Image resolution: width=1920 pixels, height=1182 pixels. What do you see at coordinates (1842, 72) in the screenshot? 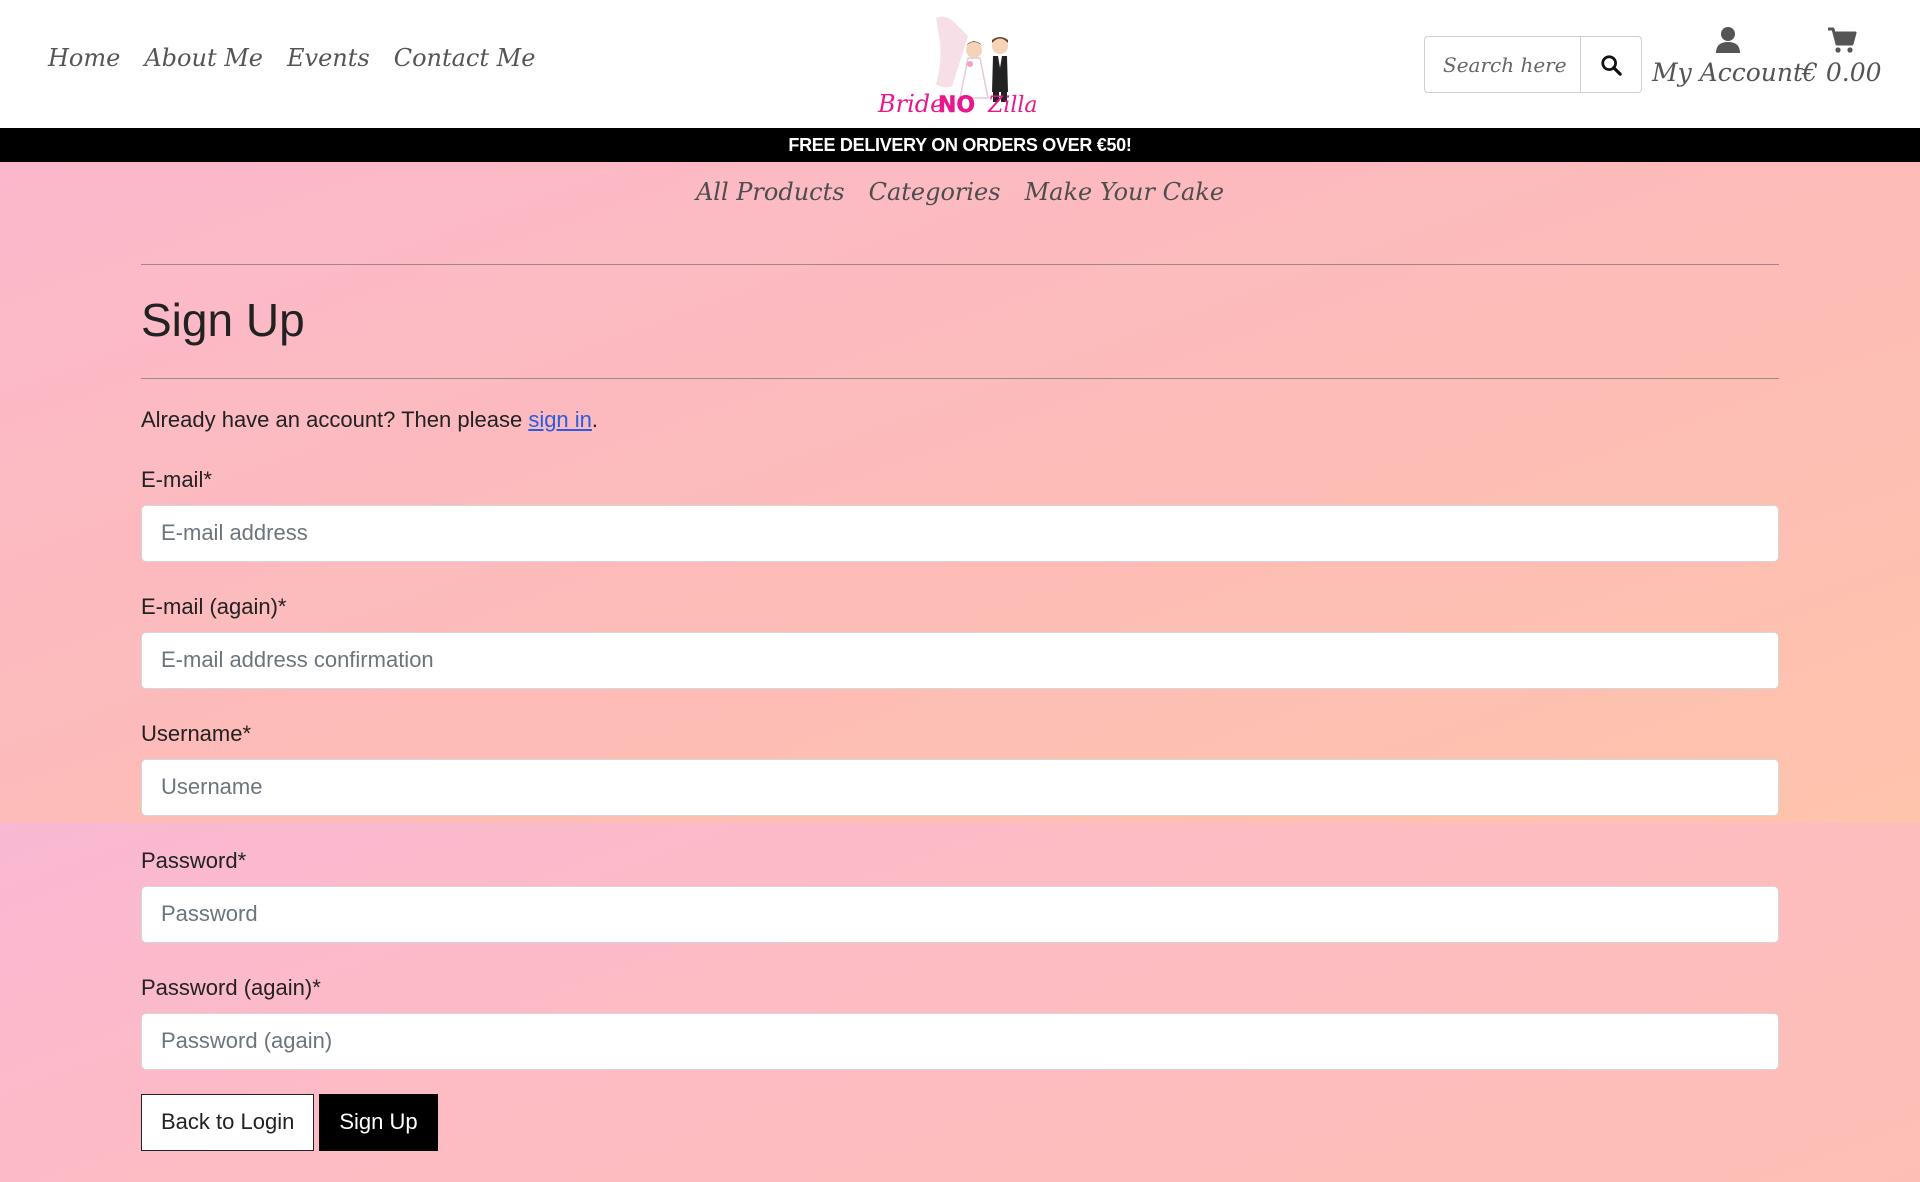
I see `cart-total: € 0.00` at bounding box center [1842, 72].